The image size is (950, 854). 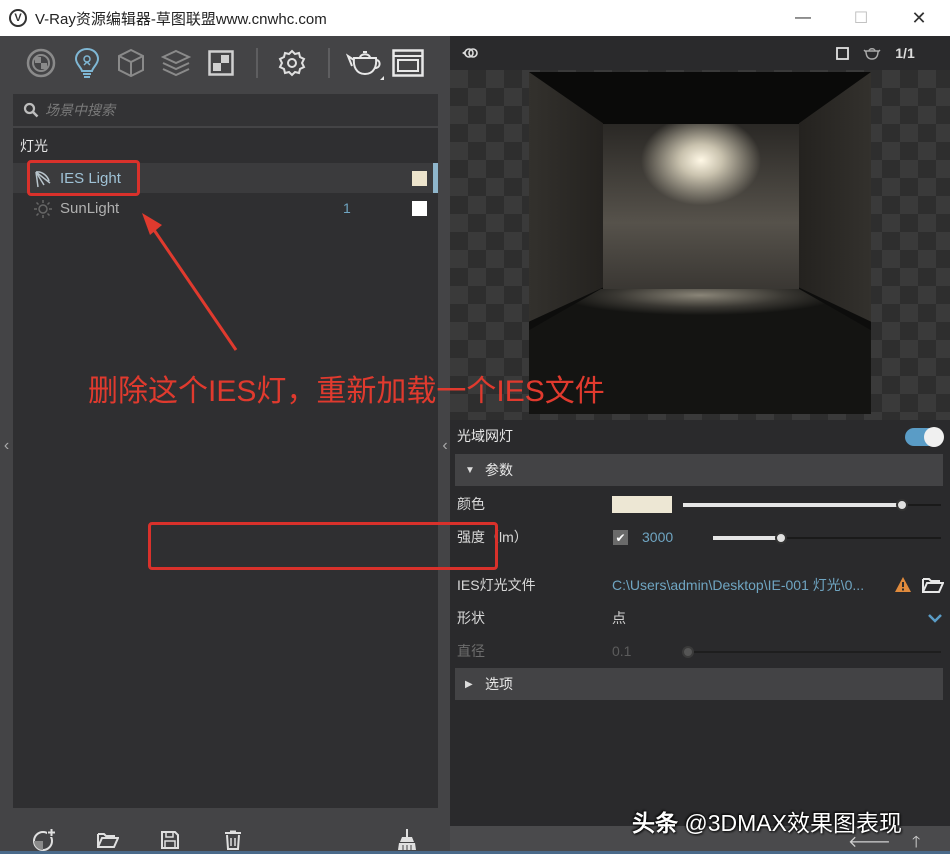 I want to click on sun-icon, so click(x=43, y=209).